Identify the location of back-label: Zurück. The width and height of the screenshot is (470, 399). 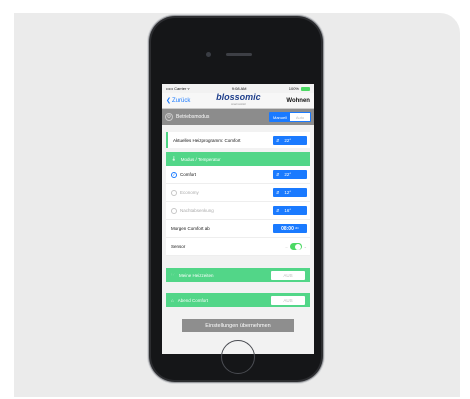
(181, 100).